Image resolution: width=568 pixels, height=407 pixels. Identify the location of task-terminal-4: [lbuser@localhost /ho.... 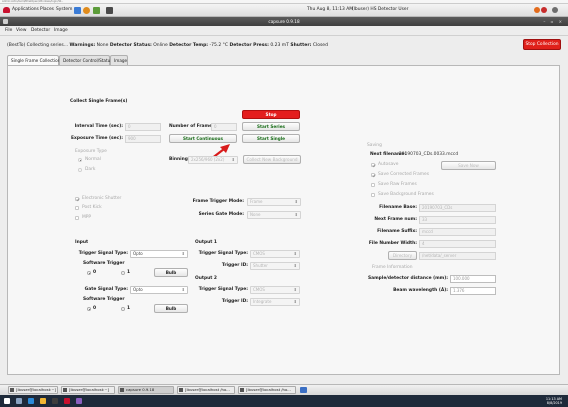
(267, 390).